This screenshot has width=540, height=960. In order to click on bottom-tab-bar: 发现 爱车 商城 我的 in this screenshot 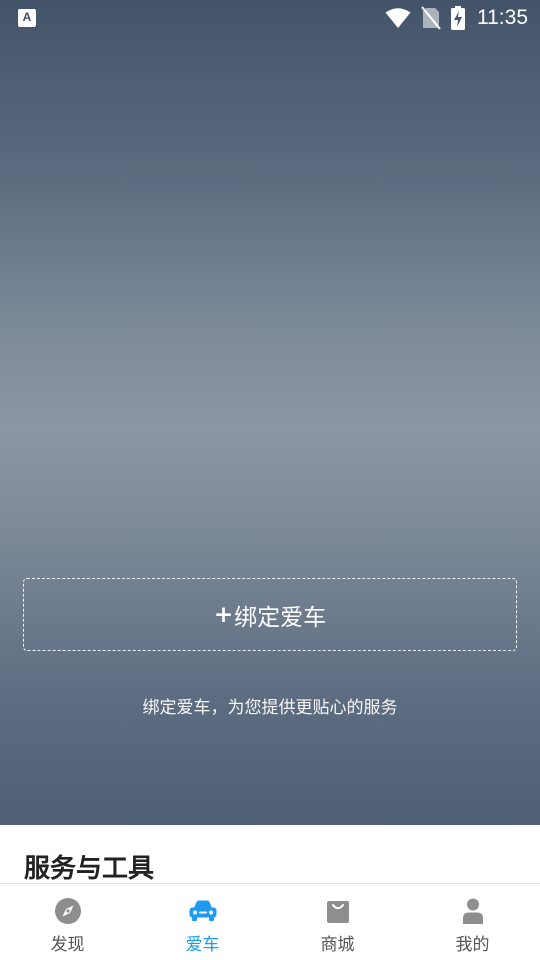, I will do `click(270, 921)`.